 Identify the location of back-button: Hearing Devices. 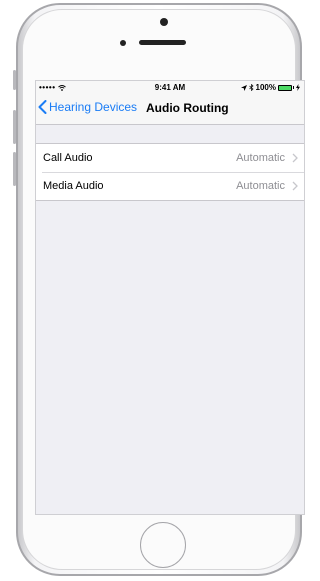
(87, 107).